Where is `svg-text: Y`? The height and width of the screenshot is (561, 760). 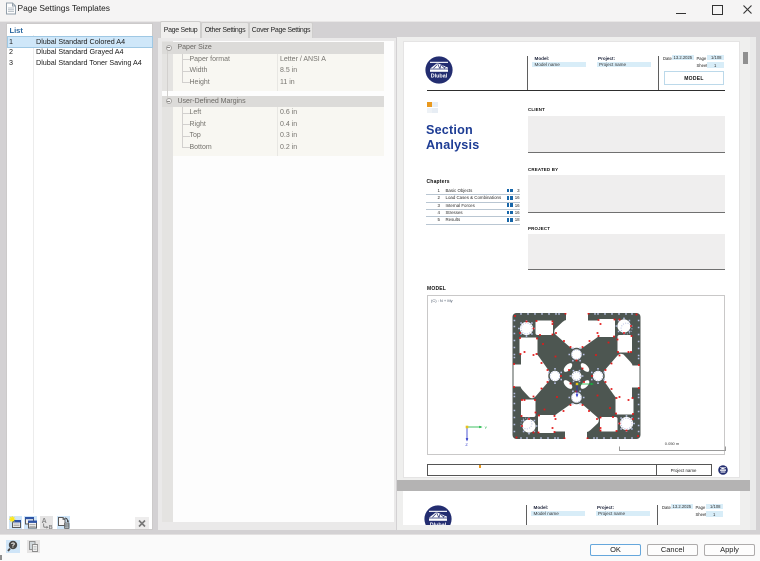 svg-text: Y is located at coordinates (486, 427).